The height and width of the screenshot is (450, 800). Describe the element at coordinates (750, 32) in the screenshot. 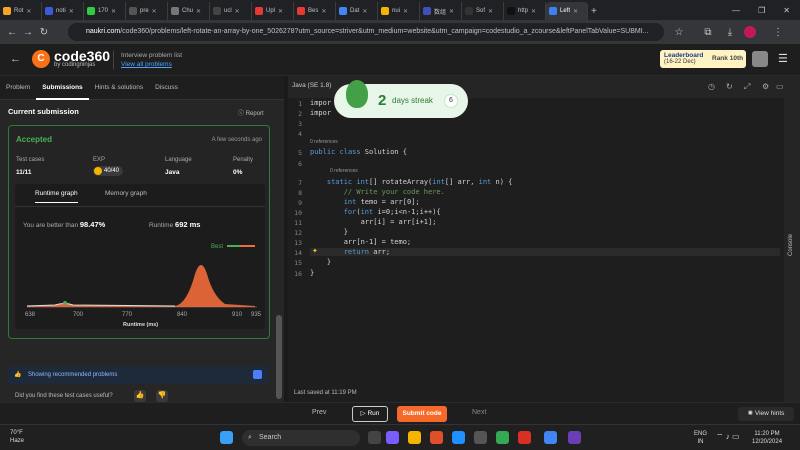

I see `profile-avatar` at that location.